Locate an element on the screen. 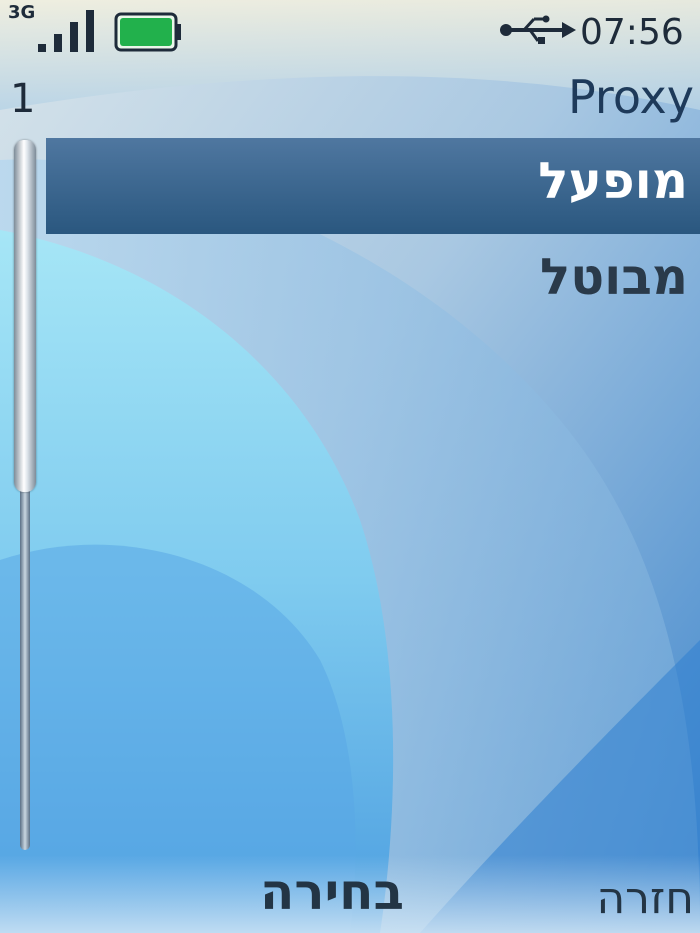 This screenshot has width=700, height=933. usb-icon is located at coordinates (538, 29).